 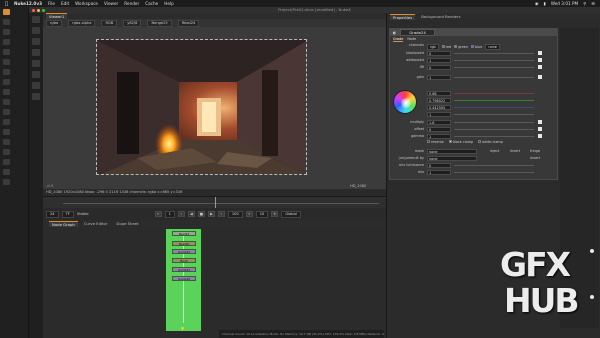 What do you see at coordinates (132, 23) in the screenshot?
I see `zoom-select: y82/8` at bounding box center [132, 23].